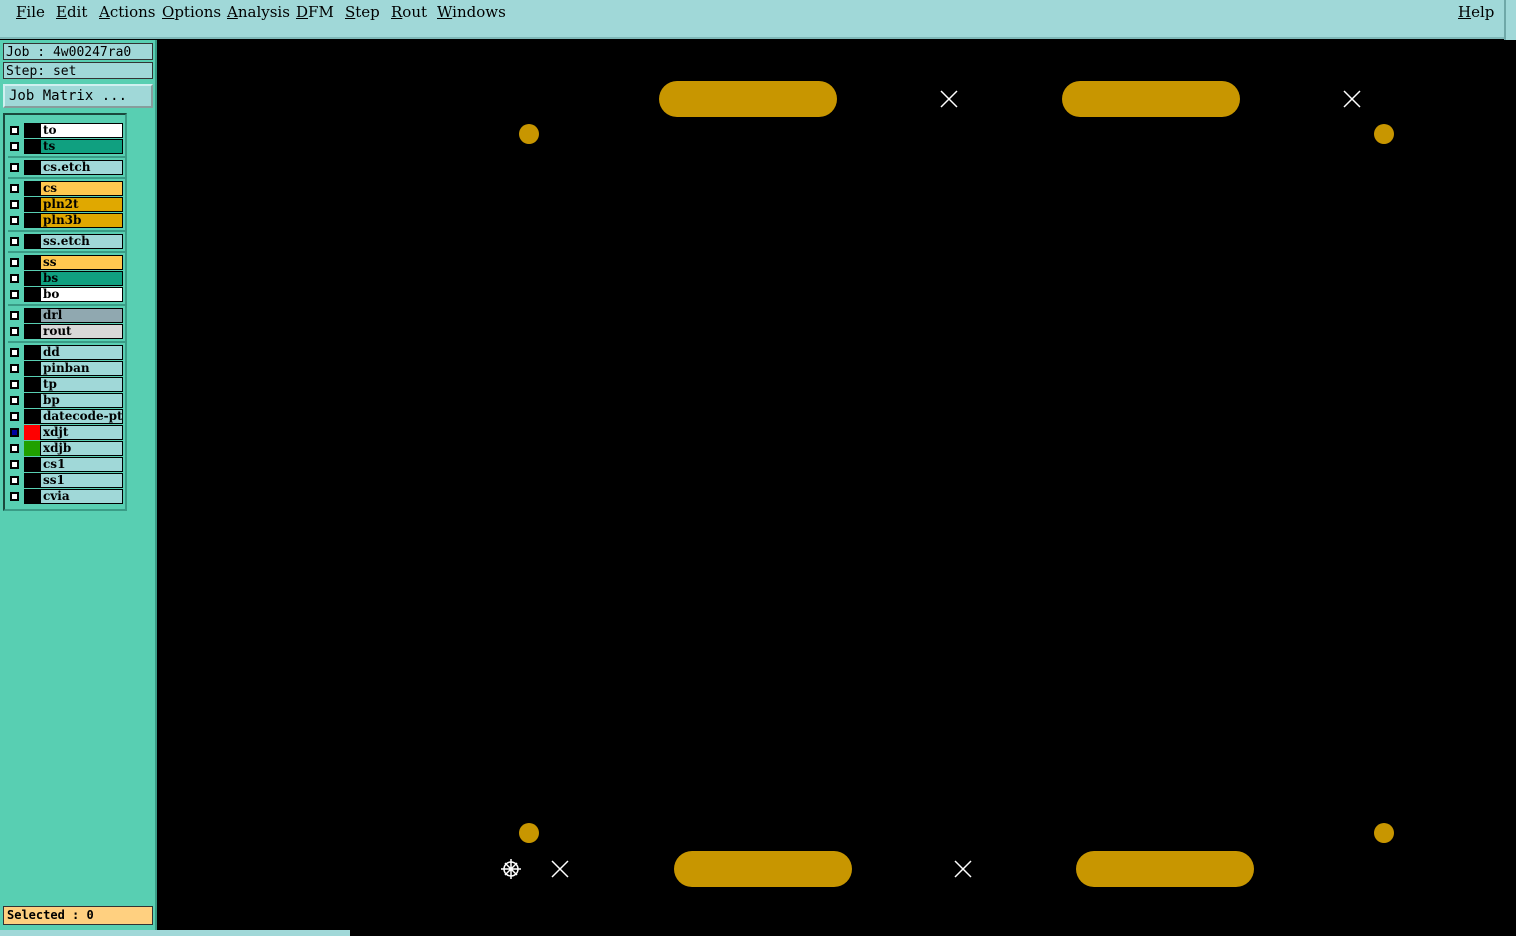  I want to click on layer-row-cs1: cs1, so click(67, 464).